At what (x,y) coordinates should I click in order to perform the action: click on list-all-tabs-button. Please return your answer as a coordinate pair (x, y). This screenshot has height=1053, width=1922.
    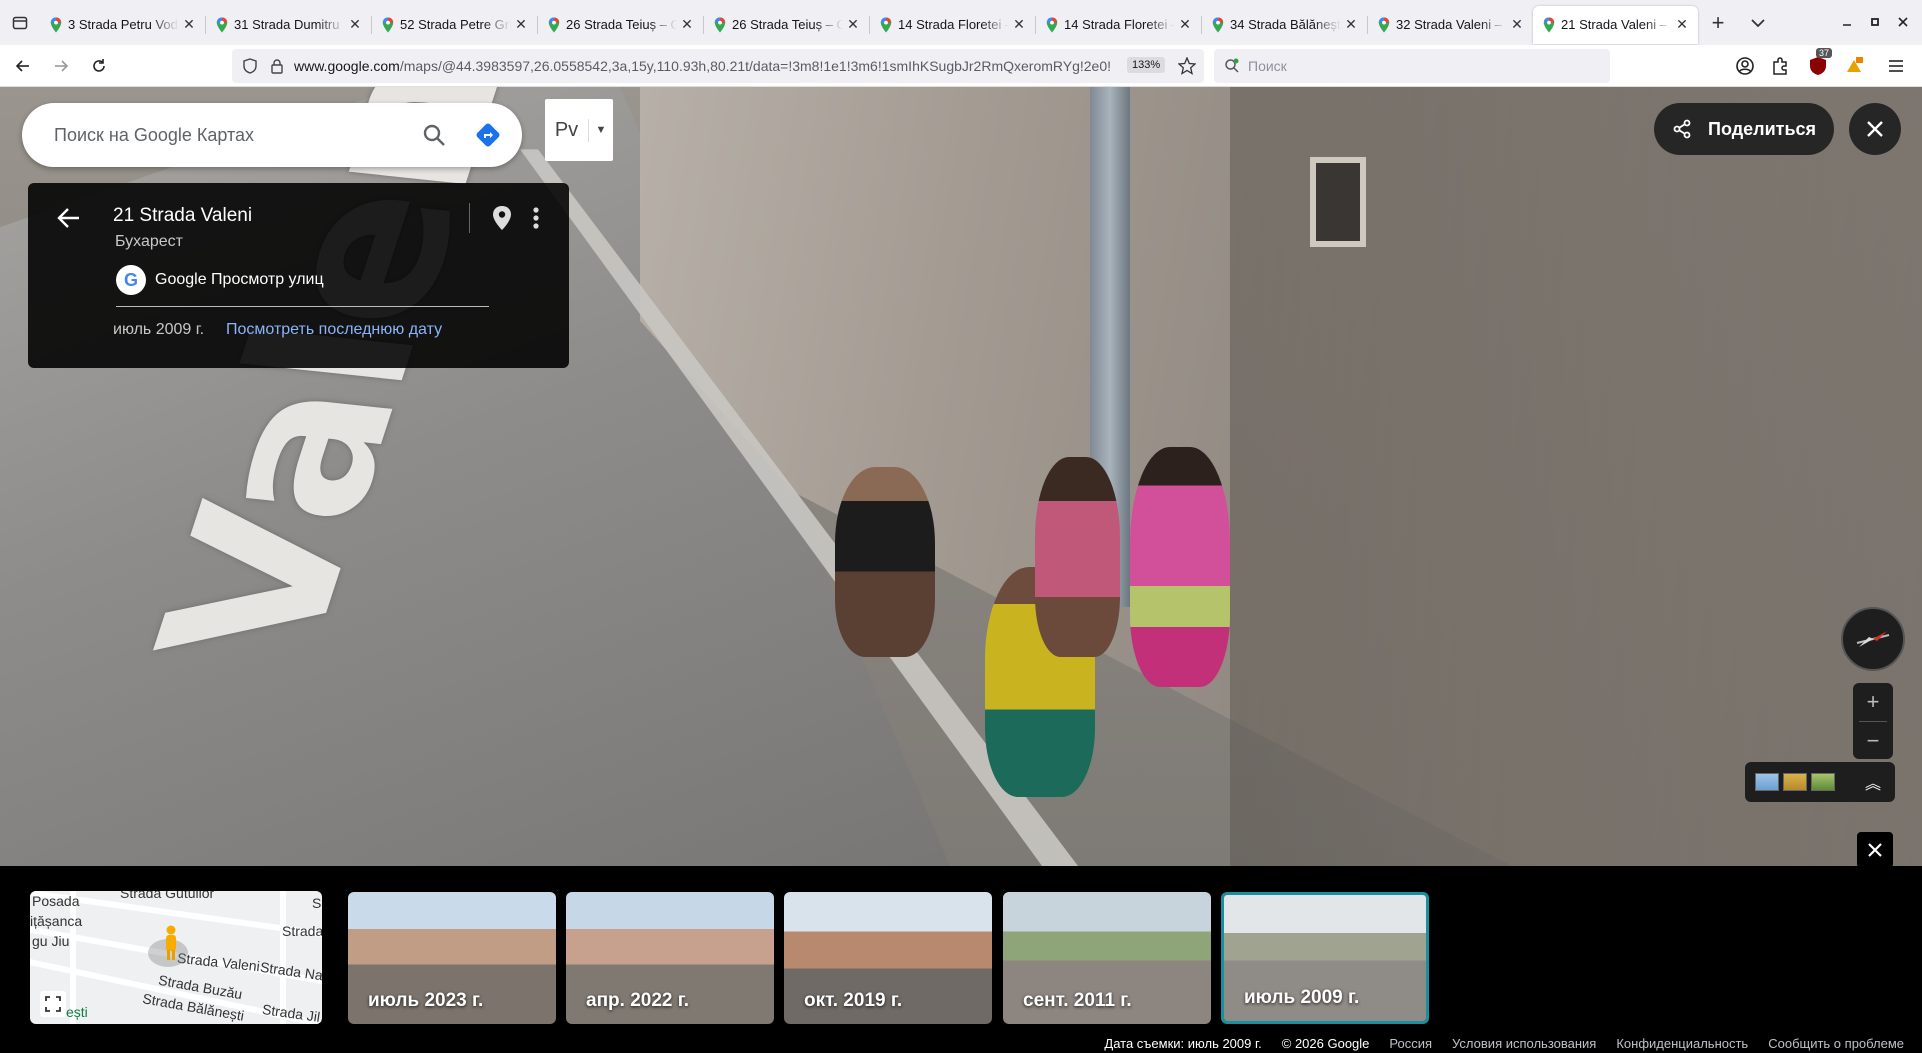
    Looking at the image, I should click on (1758, 22).